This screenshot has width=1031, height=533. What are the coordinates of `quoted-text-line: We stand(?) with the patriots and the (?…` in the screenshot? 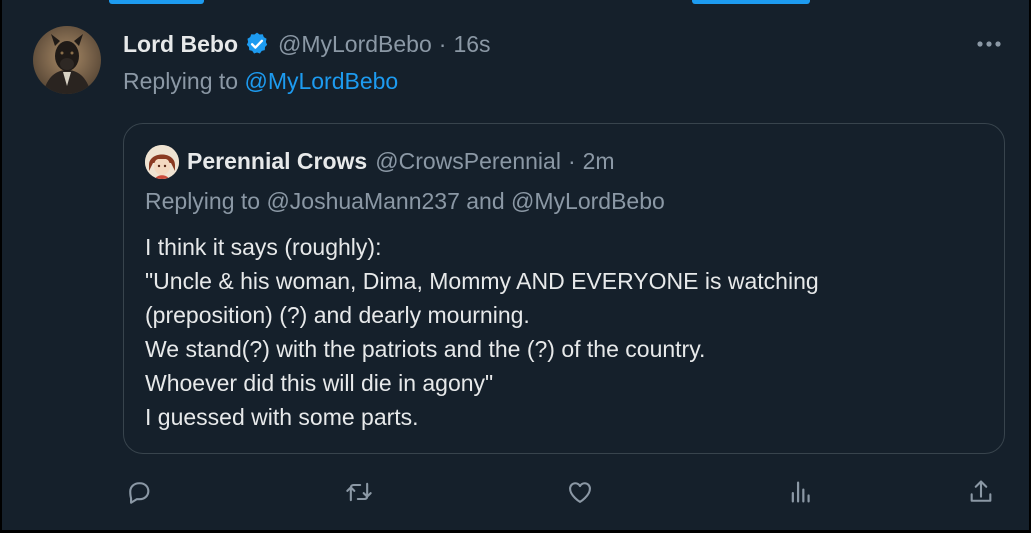 It's located at (425, 349).